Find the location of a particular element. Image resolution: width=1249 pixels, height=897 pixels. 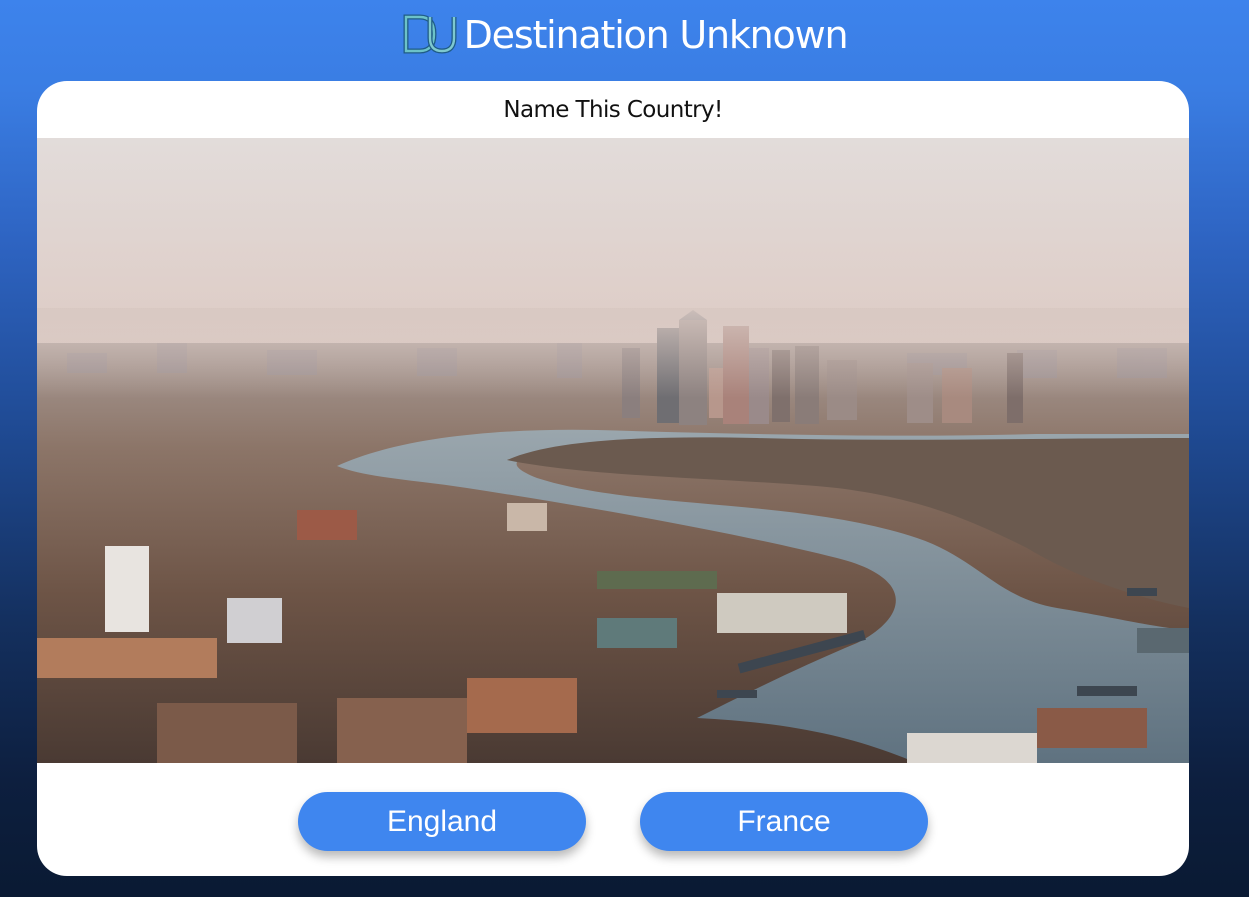

answer-options: England France is located at coordinates (613, 822).